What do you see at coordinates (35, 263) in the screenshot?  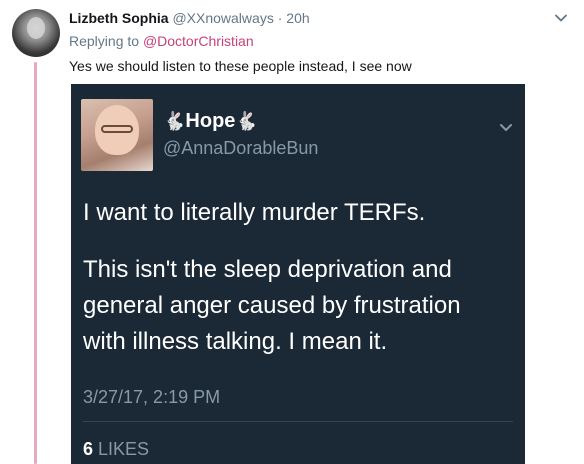 I see `thread-line` at bounding box center [35, 263].